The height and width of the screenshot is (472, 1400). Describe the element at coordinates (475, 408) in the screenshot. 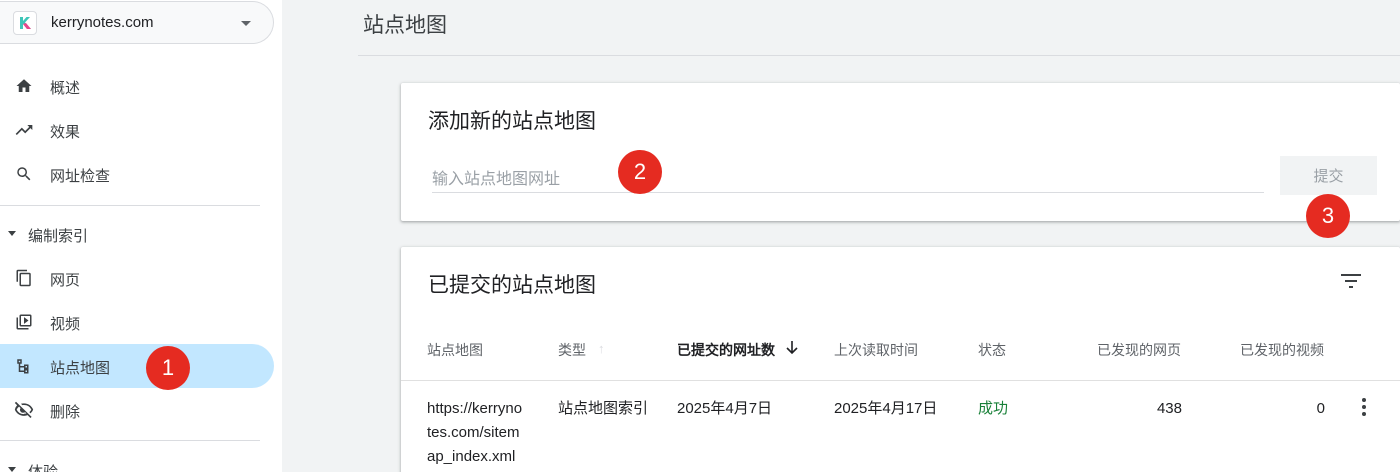

I see `cell-sitemap-line: https://kerryno` at that location.